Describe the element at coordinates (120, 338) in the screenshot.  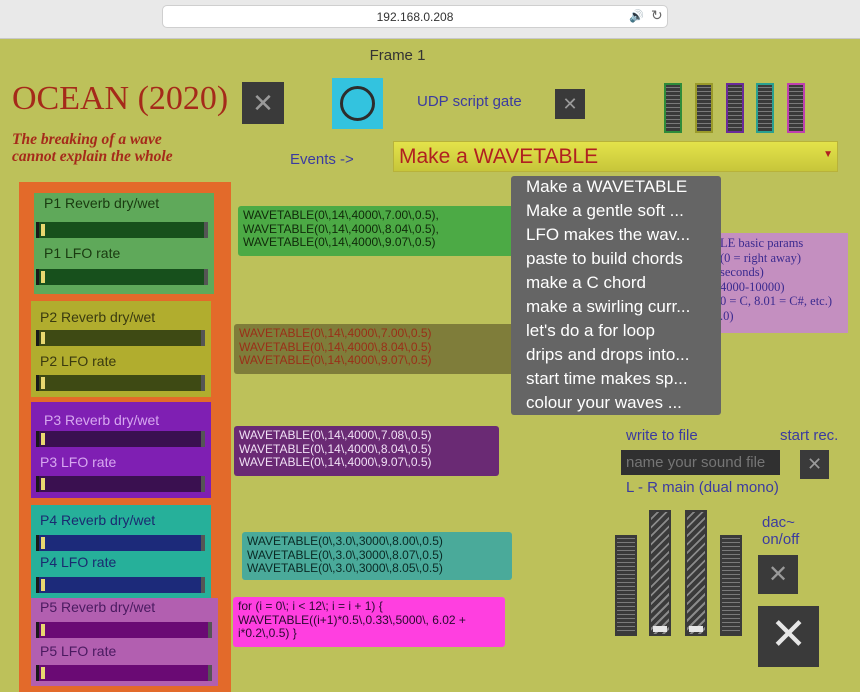
I see `part-2-reverb-slider` at that location.